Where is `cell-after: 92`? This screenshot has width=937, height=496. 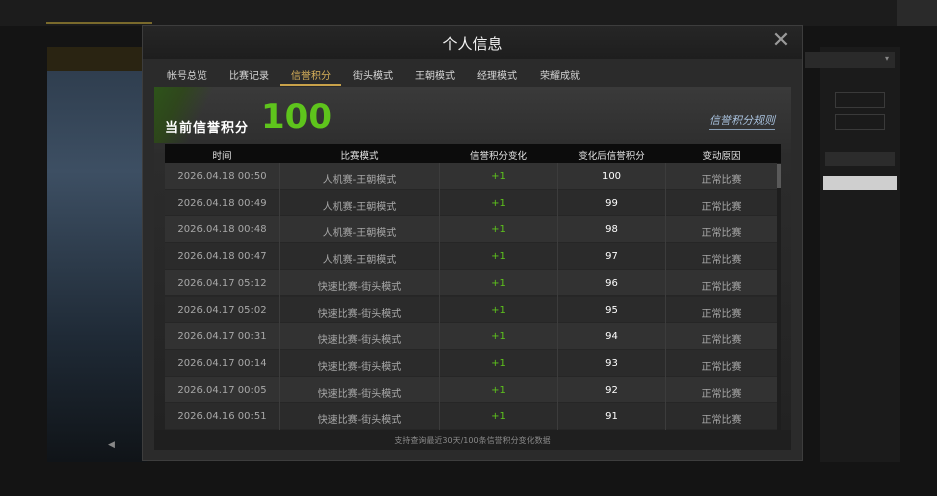
cell-after: 92 is located at coordinates (611, 390).